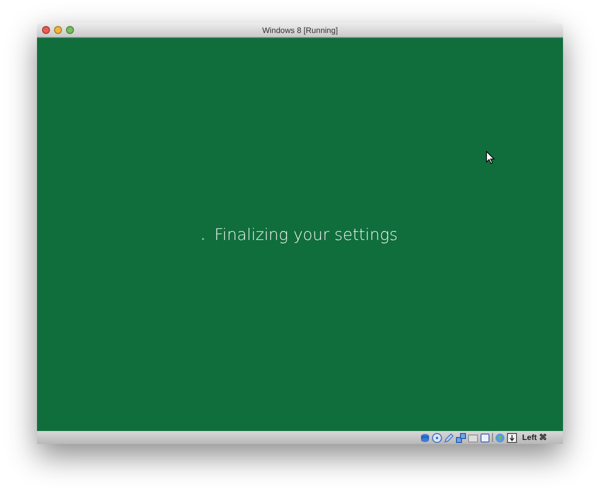 The height and width of the screenshot is (496, 600). Describe the element at coordinates (461, 437) in the screenshot. I see `network-icon` at that location.